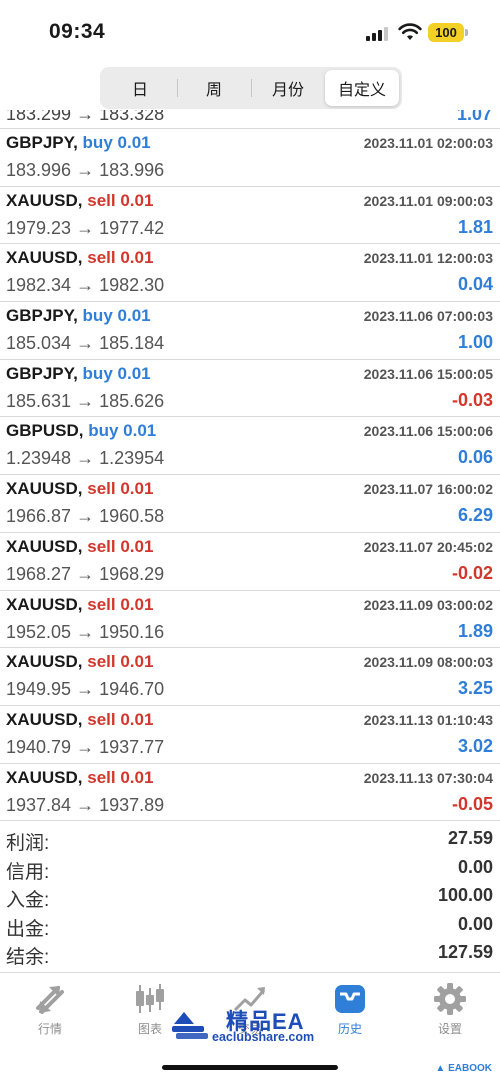 This screenshot has height=1080, width=500. I want to click on watermark-url: eaclubshare.com, so click(263, 1037).